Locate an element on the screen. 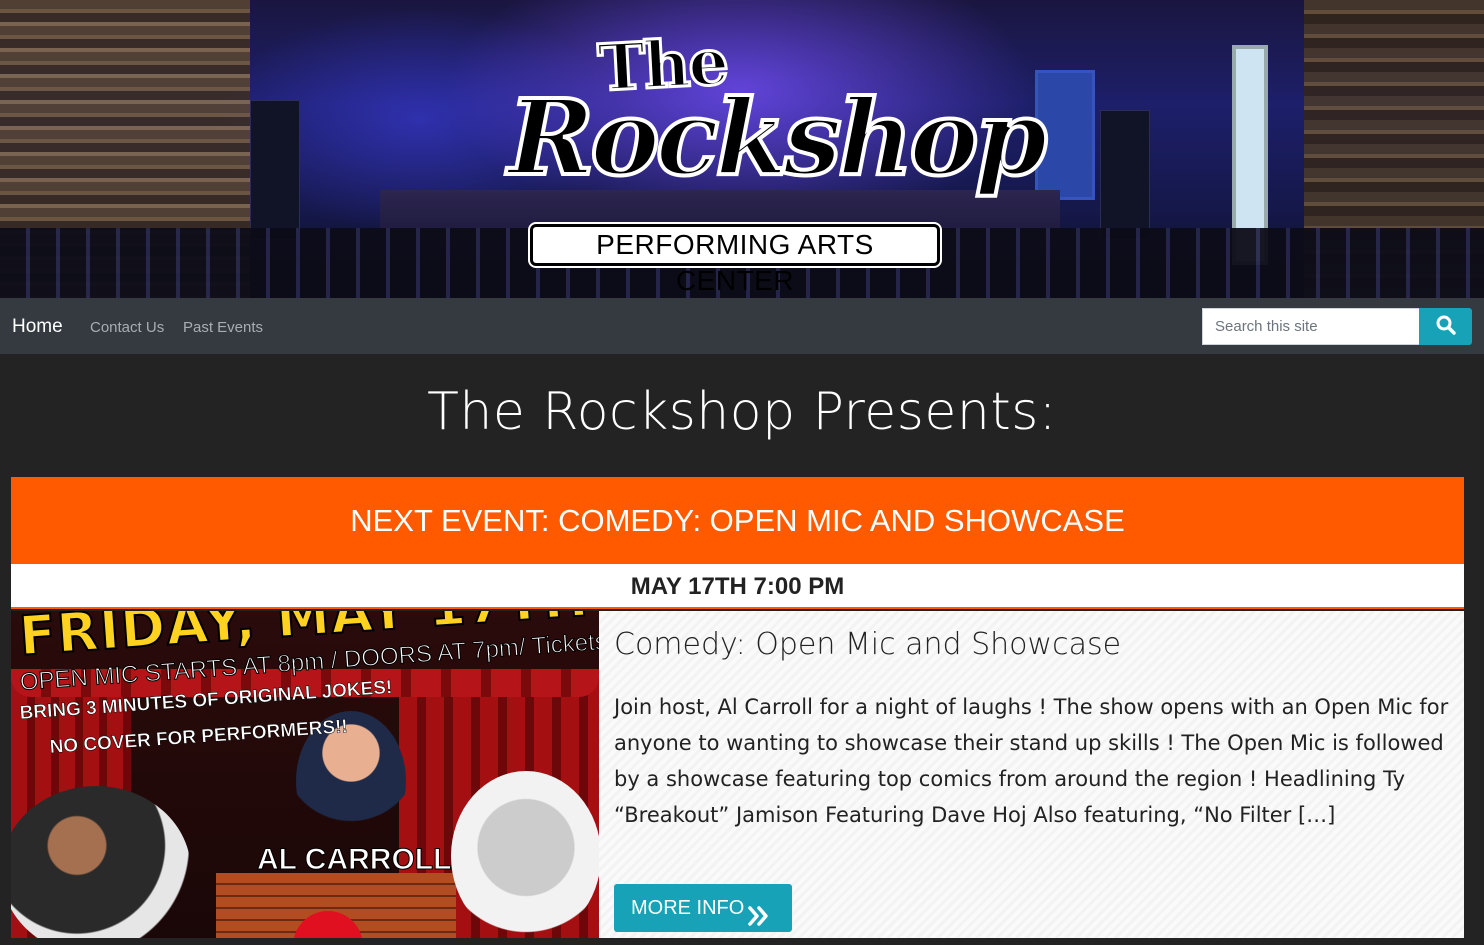 The height and width of the screenshot is (945, 1484). poster-host-name: AL CARROLL is located at coordinates (354, 860).